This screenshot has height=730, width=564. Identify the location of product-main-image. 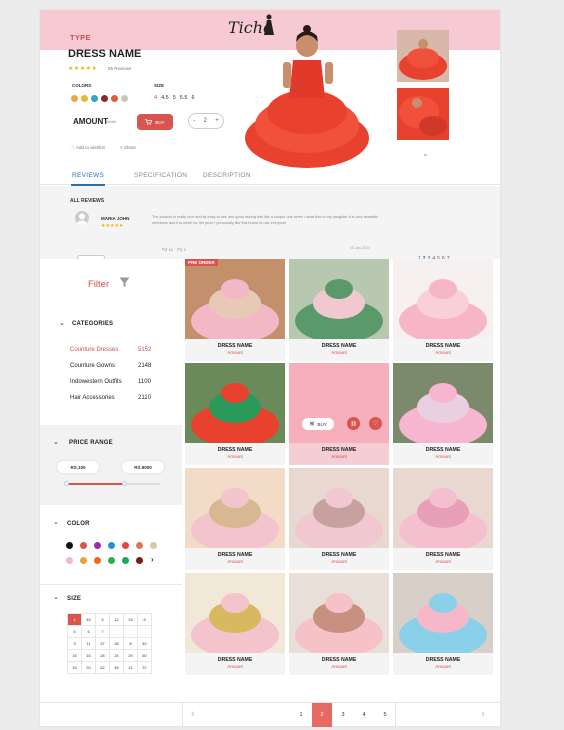
(310, 95).